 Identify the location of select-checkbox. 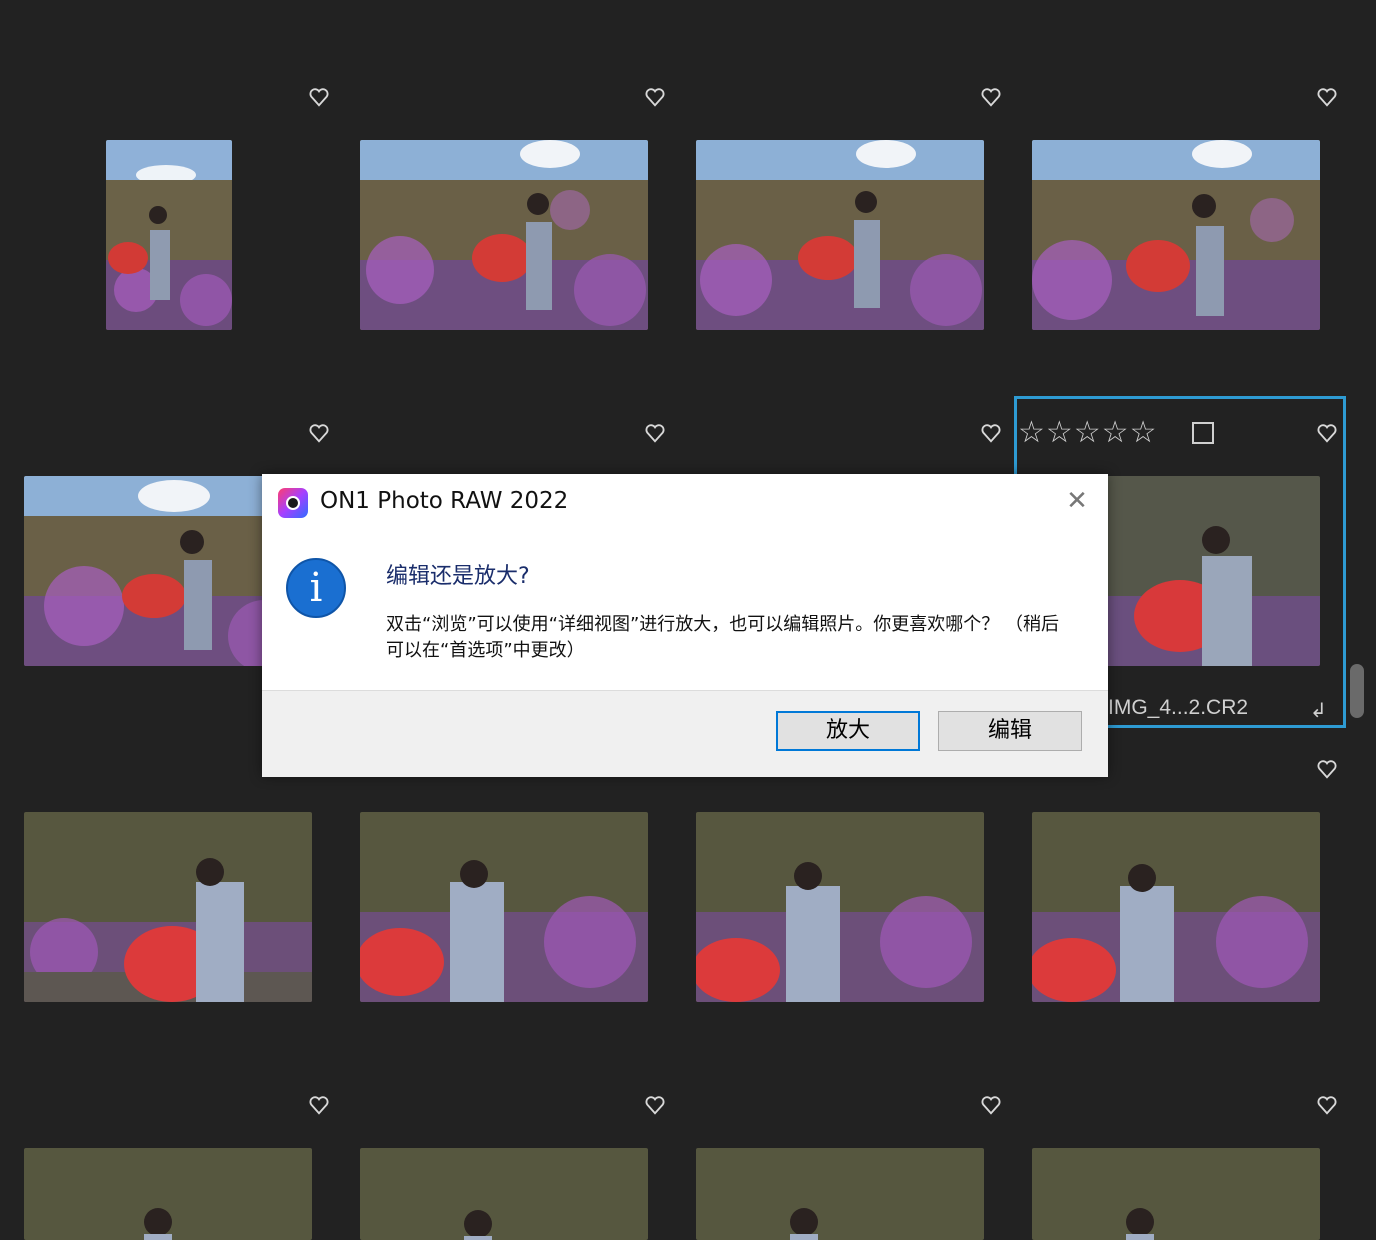
(1203, 433).